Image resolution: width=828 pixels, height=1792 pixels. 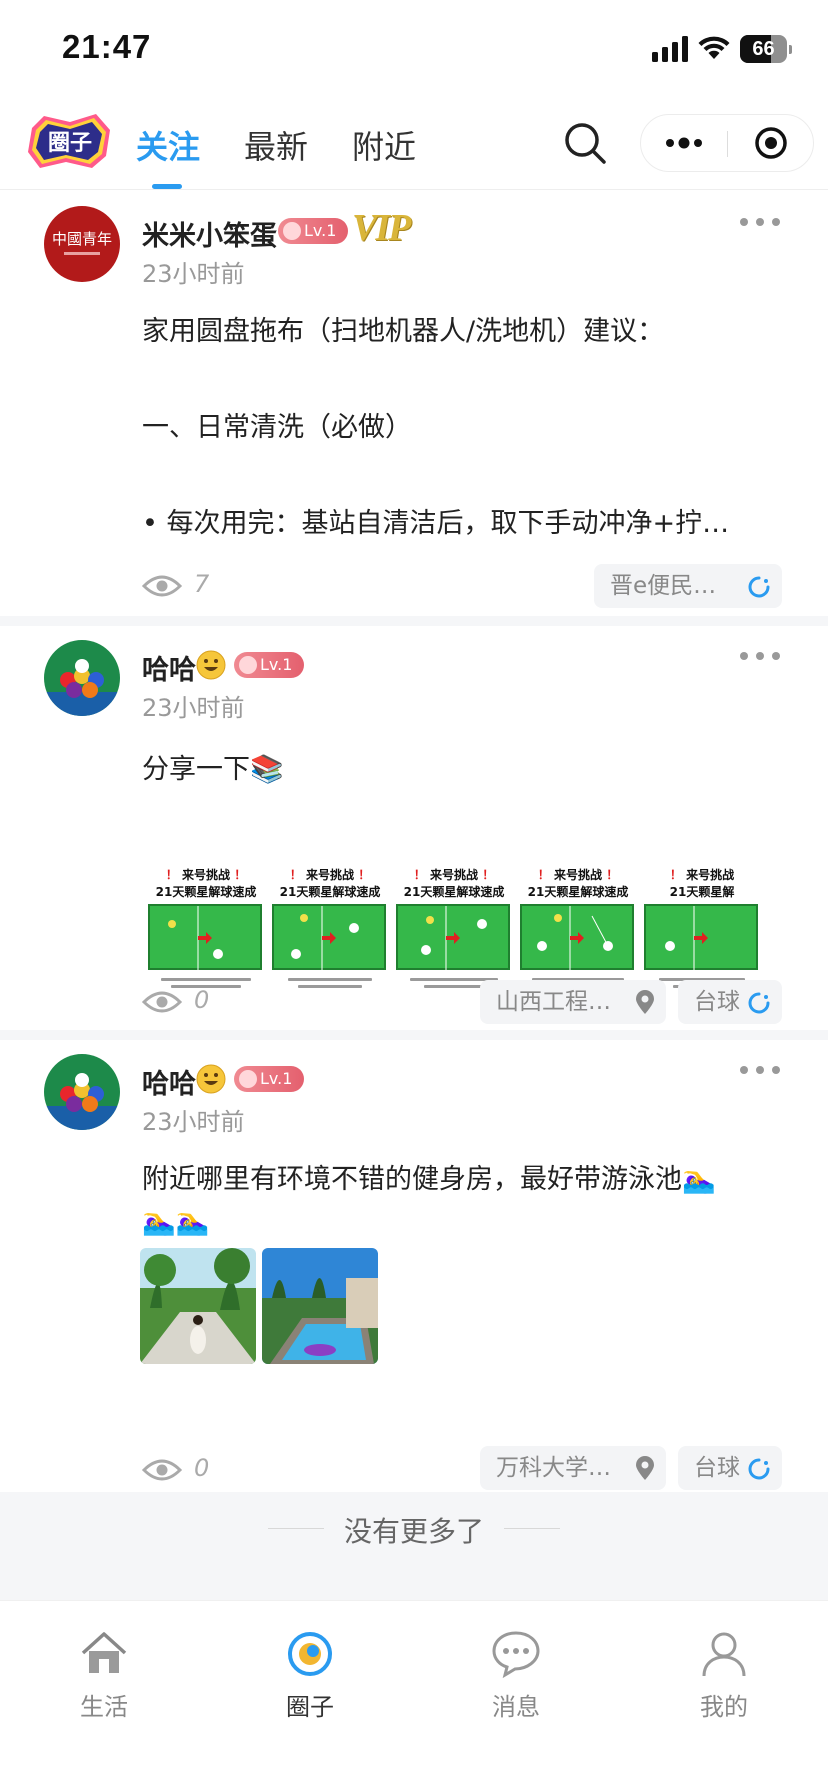 I want to click on close-miniprogram-icon, so click(x=771, y=143).